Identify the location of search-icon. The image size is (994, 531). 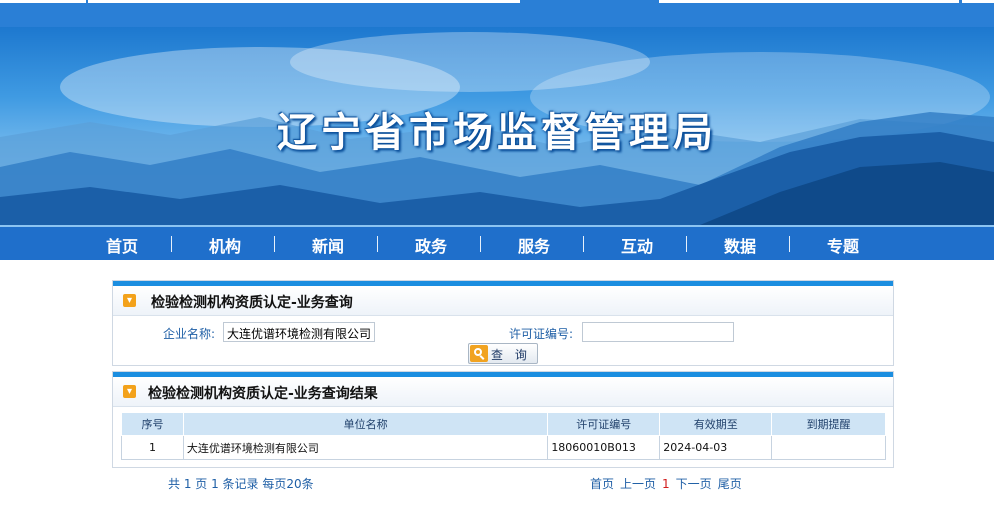
(479, 353).